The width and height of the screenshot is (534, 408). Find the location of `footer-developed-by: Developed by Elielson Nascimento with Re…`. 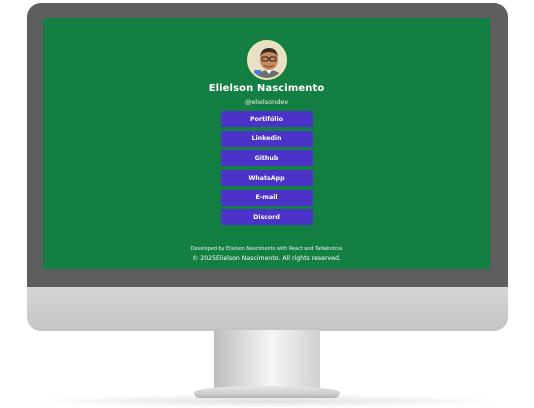

footer-developed-by: Developed by Elielson Nascimento with Re… is located at coordinates (266, 249).